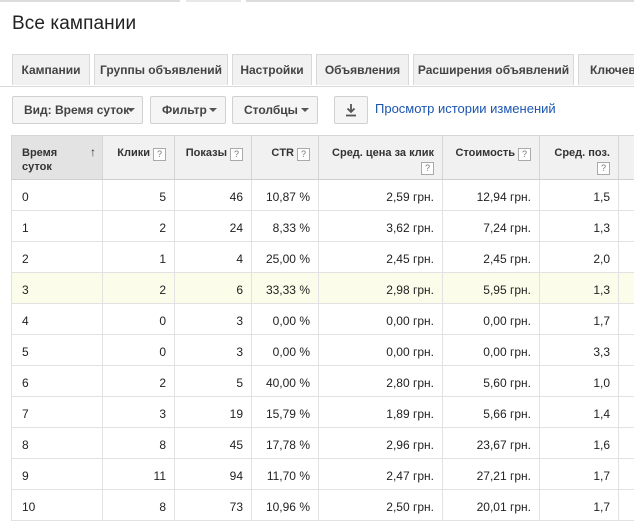 The image size is (634, 522). I want to click on table-row: 10 8 73 10,96 % 2,50 грн. 20,01 грн. 1,7, so click(322, 505).